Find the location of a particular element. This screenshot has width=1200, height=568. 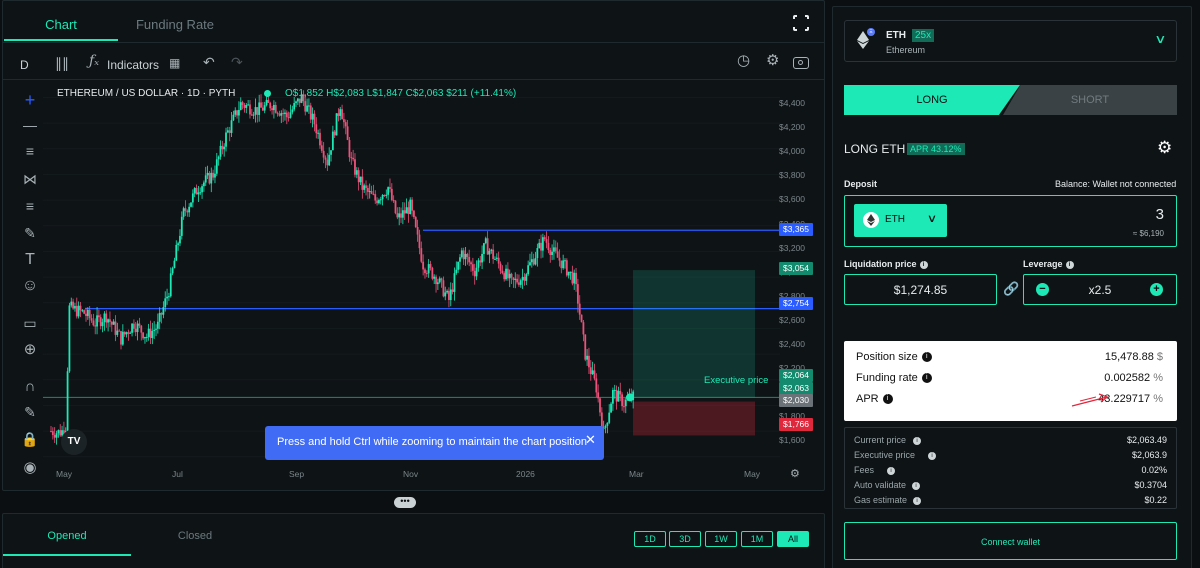

positions-panel: Opened Closed 1D 3D 1W 1M All is located at coordinates (413, 540).